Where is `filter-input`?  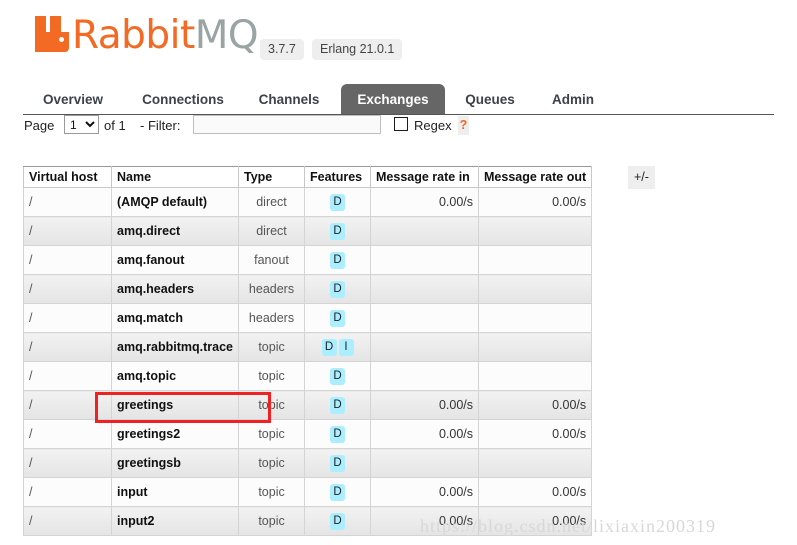 filter-input is located at coordinates (287, 124).